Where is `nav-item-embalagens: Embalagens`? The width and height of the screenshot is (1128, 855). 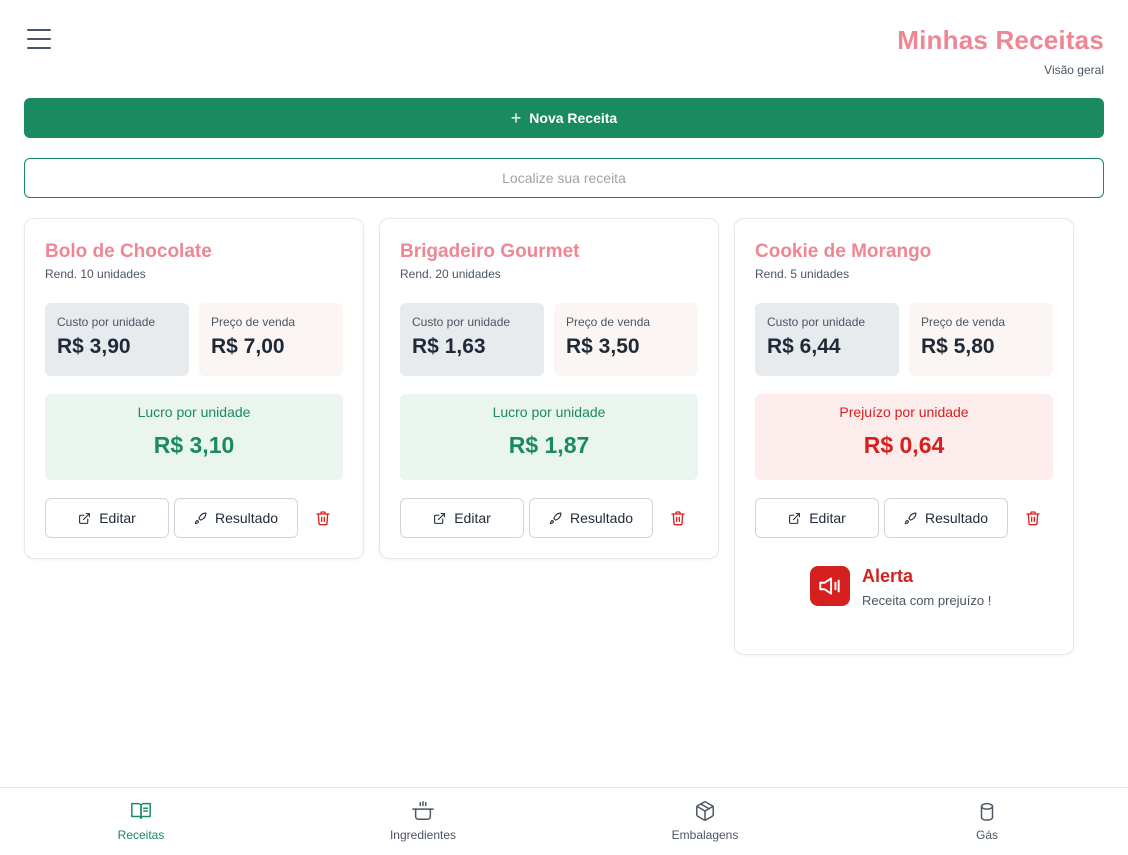
nav-item-embalagens: Embalagens is located at coordinates (705, 821).